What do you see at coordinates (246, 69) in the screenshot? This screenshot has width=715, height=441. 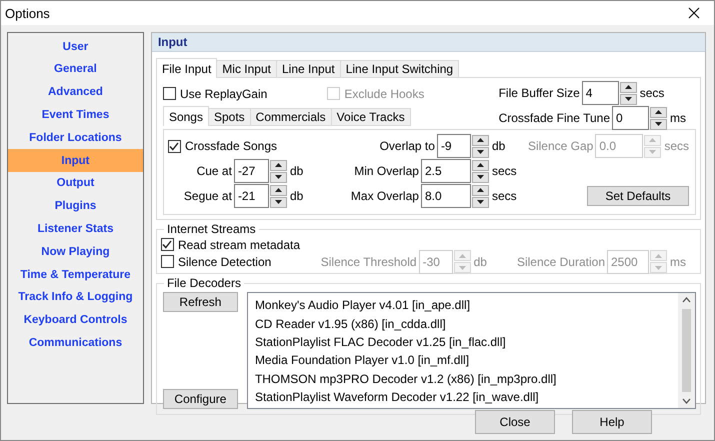 I see `tab: Mic Input` at bounding box center [246, 69].